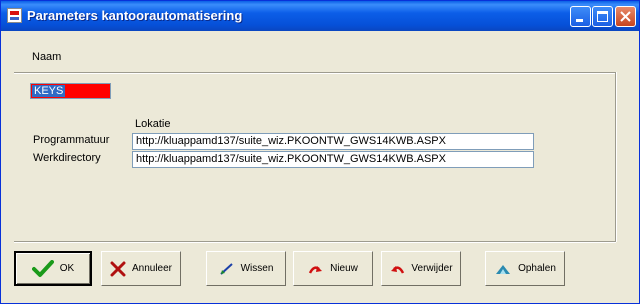  Describe the element at coordinates (135, 15) in the screenshot. I see `window-title: Parameters kantoorautomatisering` at that location.